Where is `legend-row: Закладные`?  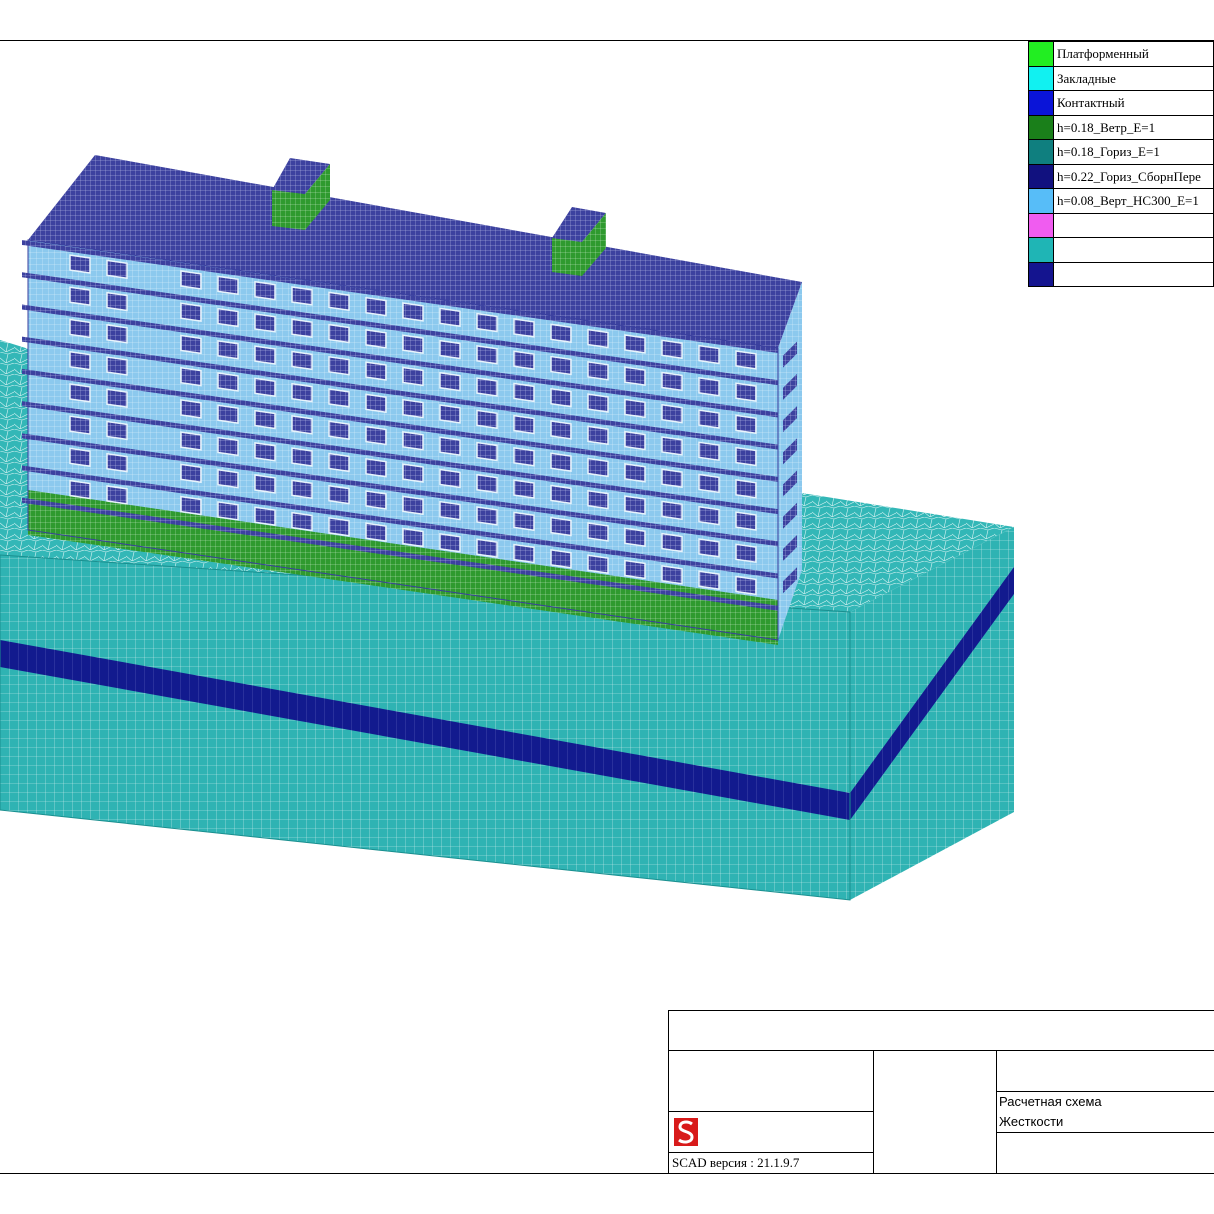
legend-row: Закладные is located at coordinates (1121, 78).